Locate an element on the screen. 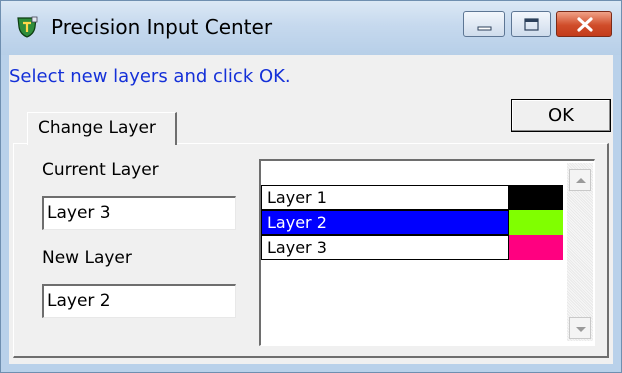 Image resolution: width=622 pixels, height=373 pixels. arrow-down-icon is located at coordinates (581, 329).